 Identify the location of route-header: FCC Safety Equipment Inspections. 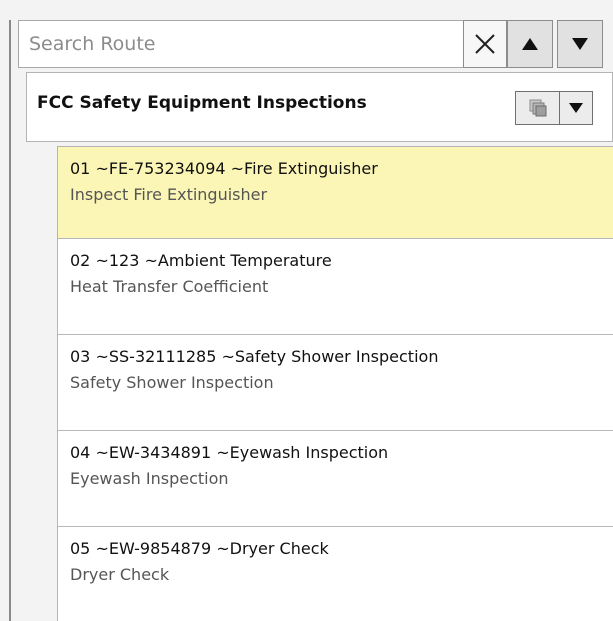
(319, 107).